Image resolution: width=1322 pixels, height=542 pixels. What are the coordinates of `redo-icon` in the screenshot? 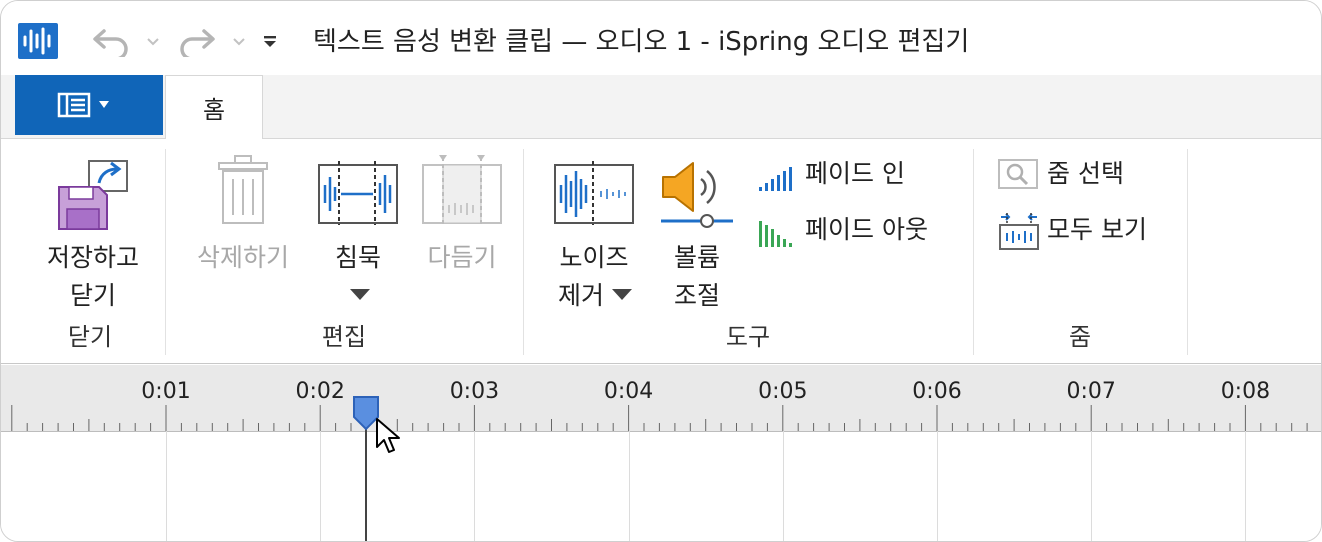 It's located at (196, 41).